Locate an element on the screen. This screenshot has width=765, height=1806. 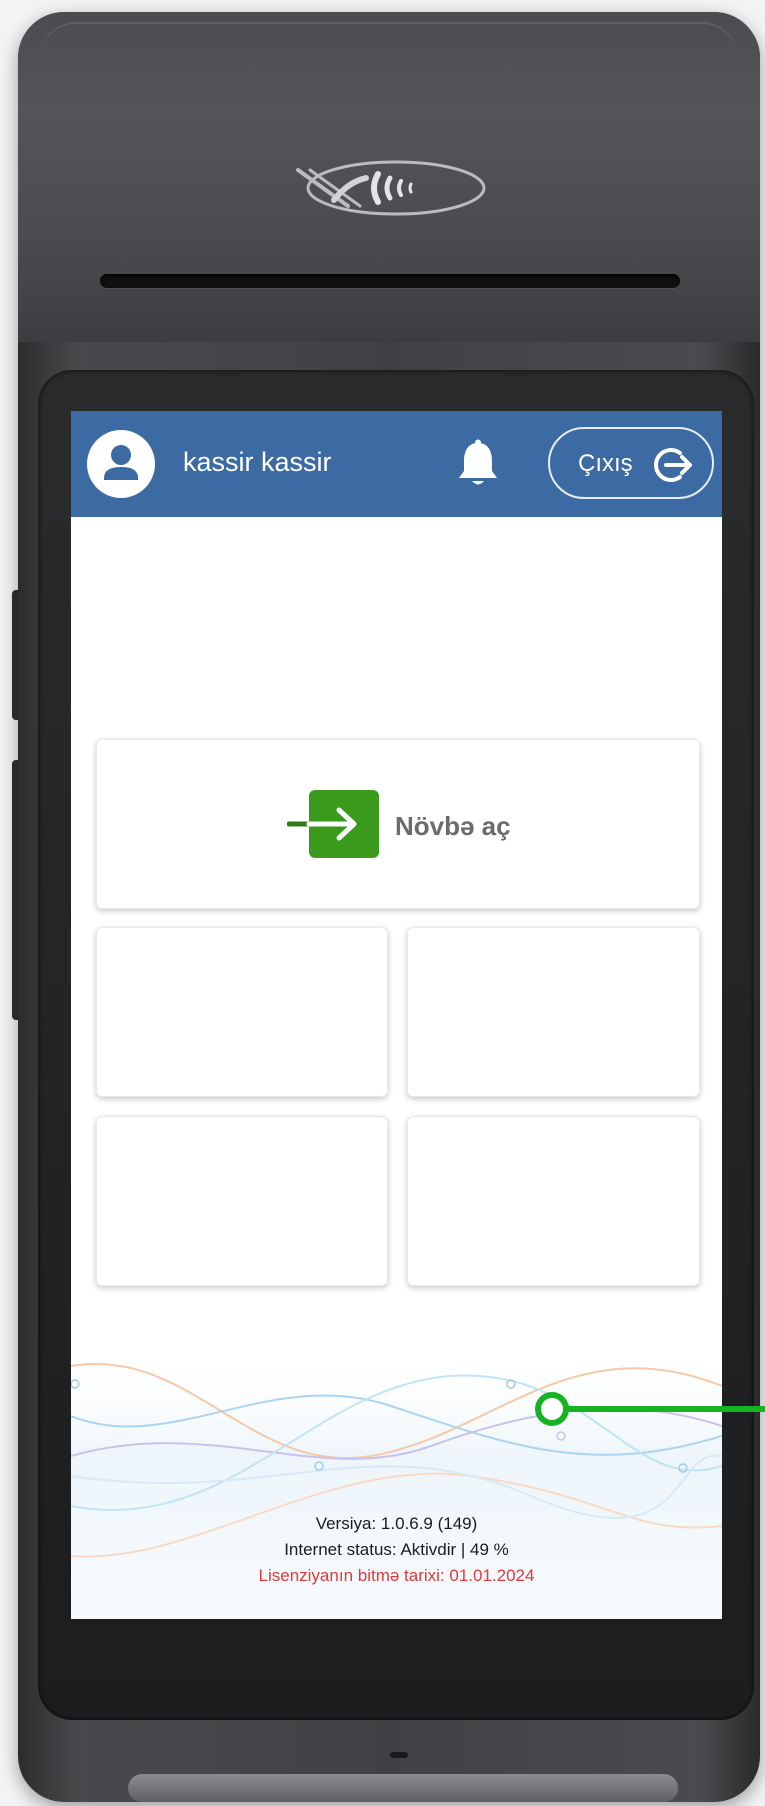
license-expiry-text: Lisenziyanın bitmə tarixi: 01.01.2024 is located at coordinates (396, 1575).